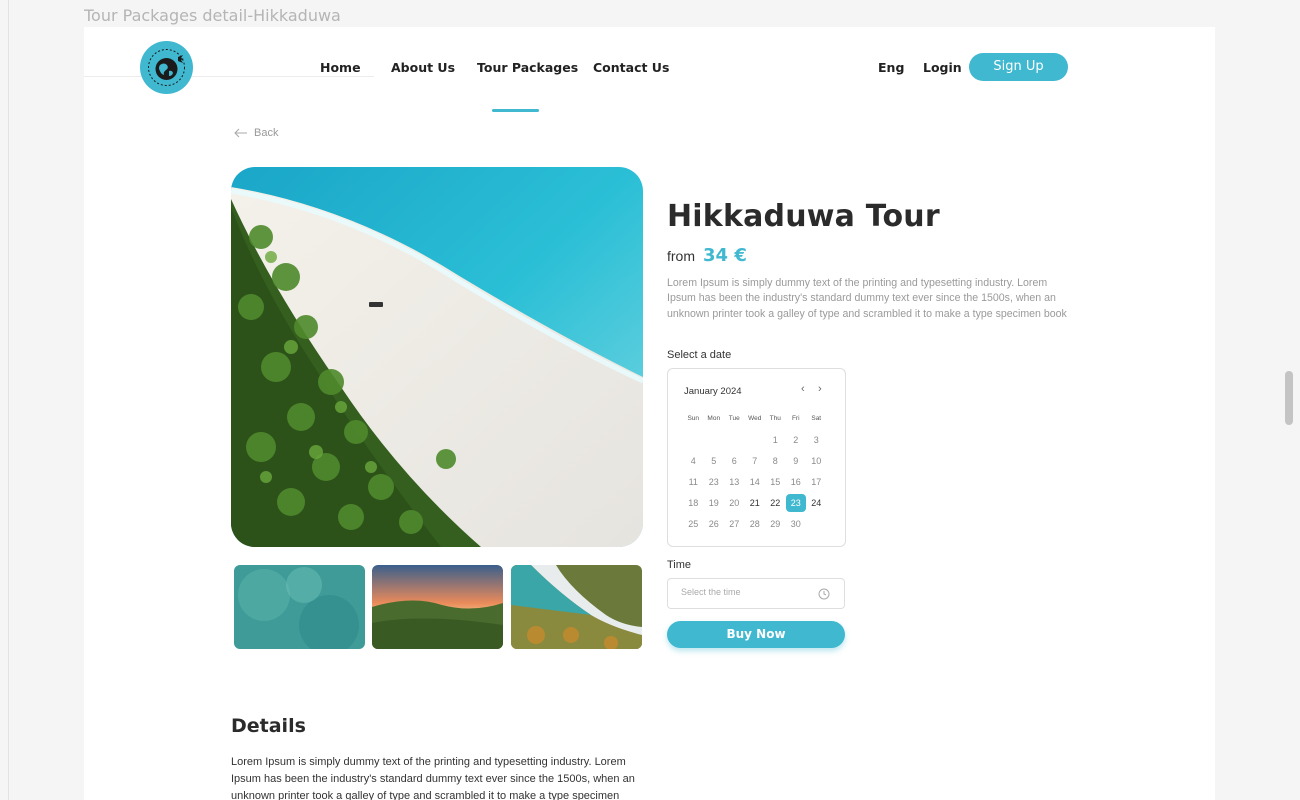 Image resolution: width=1300 pixels, height=800 pixels. I want to click on time-field, so click(756, 593).